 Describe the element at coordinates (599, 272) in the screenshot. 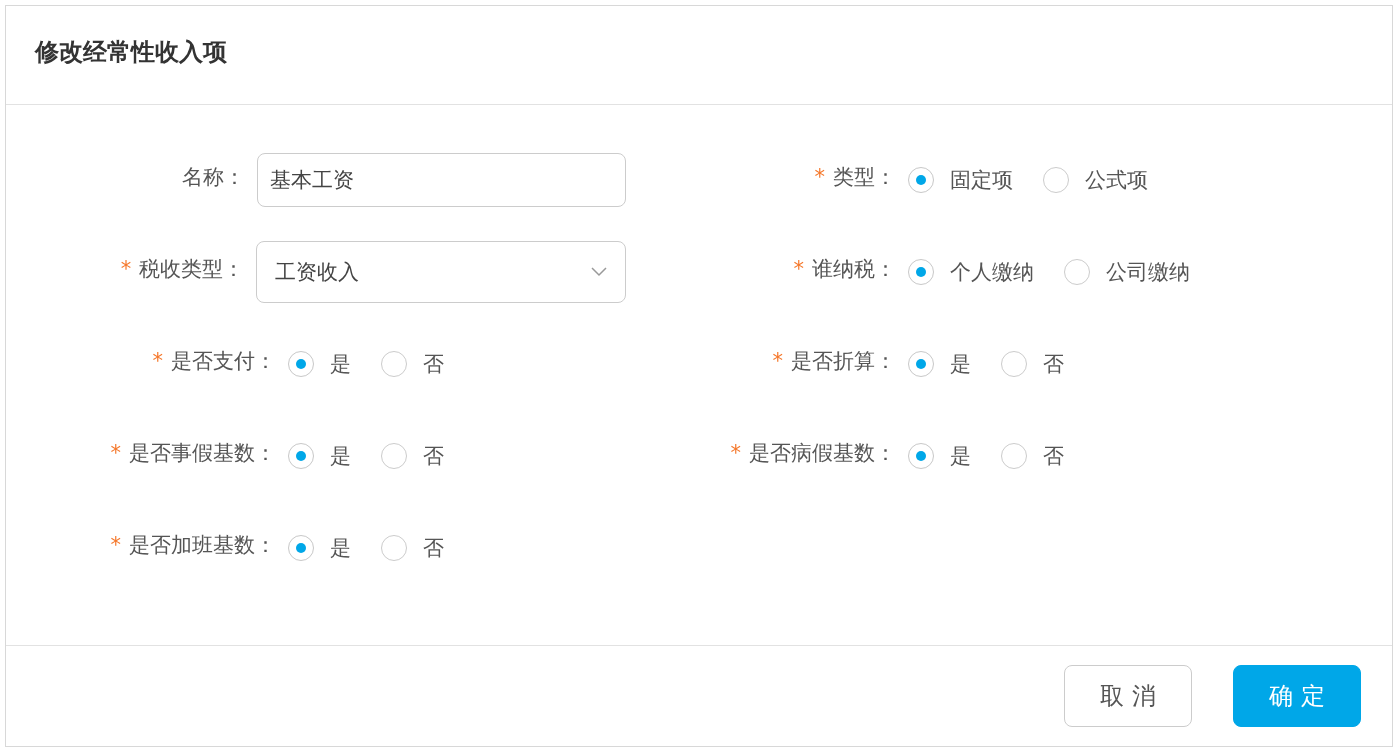

I see `chevron-down-icon` at that location.